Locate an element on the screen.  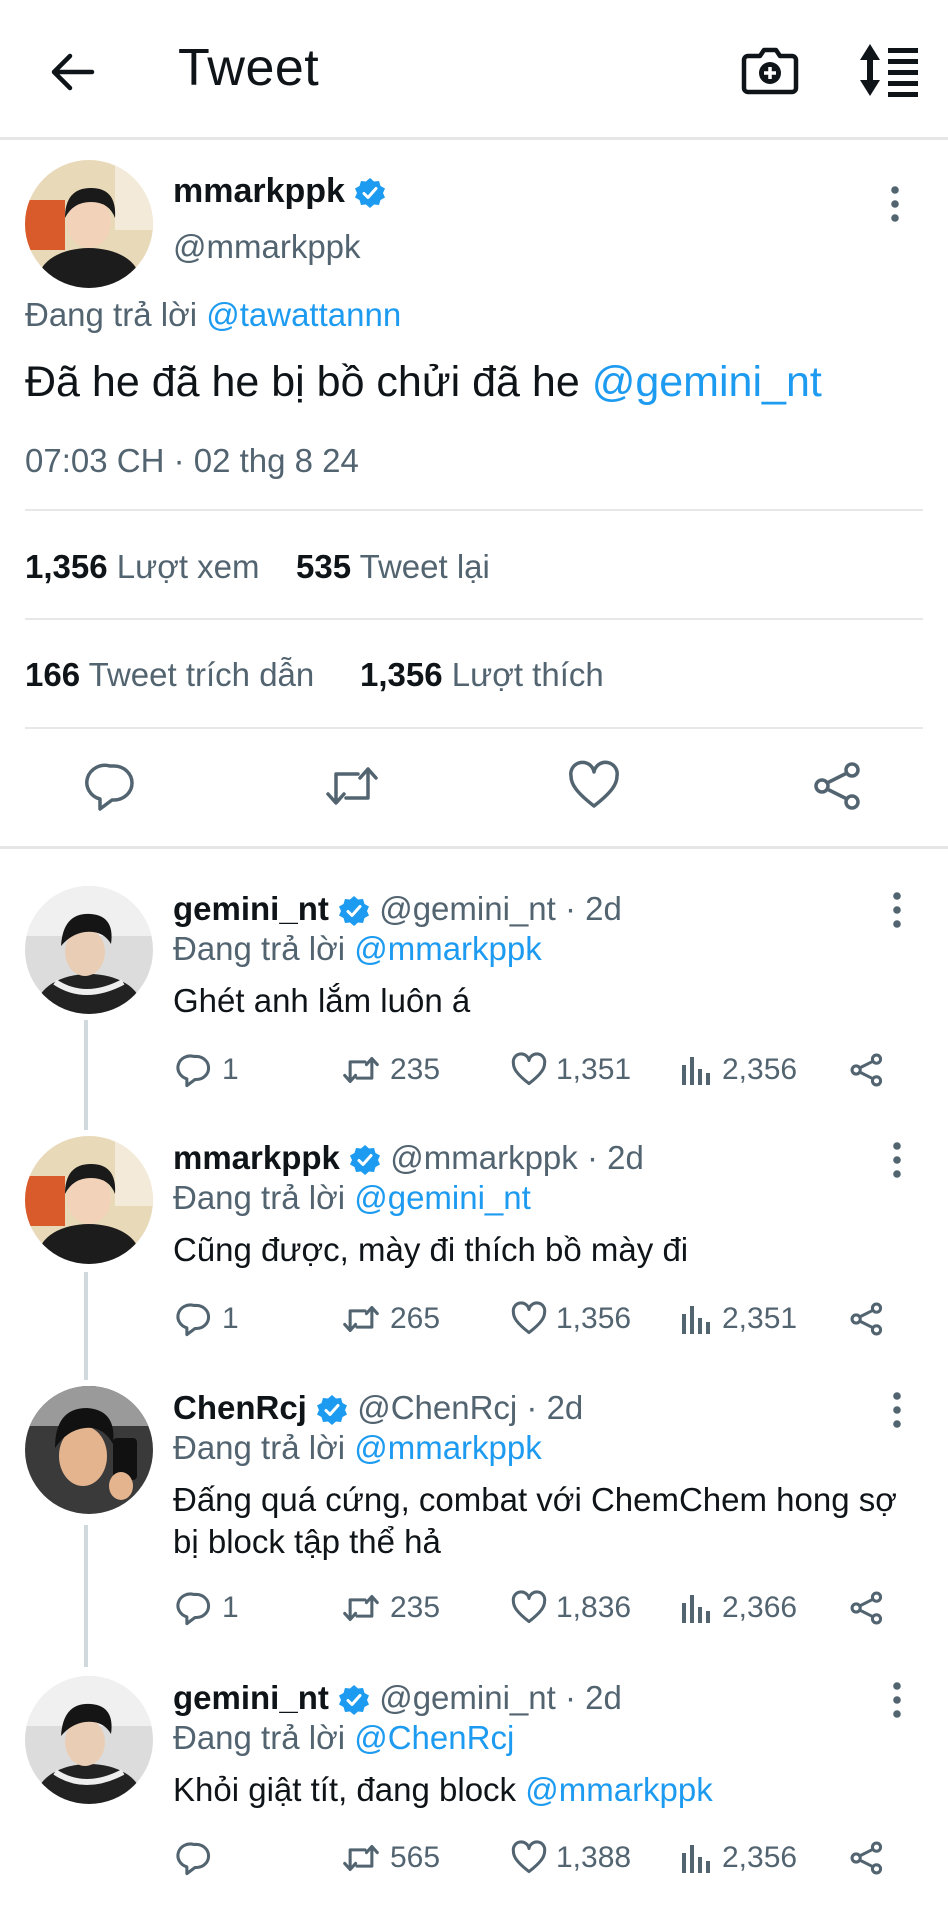
top-bar: Tweet is located at coordinates (474, 70).